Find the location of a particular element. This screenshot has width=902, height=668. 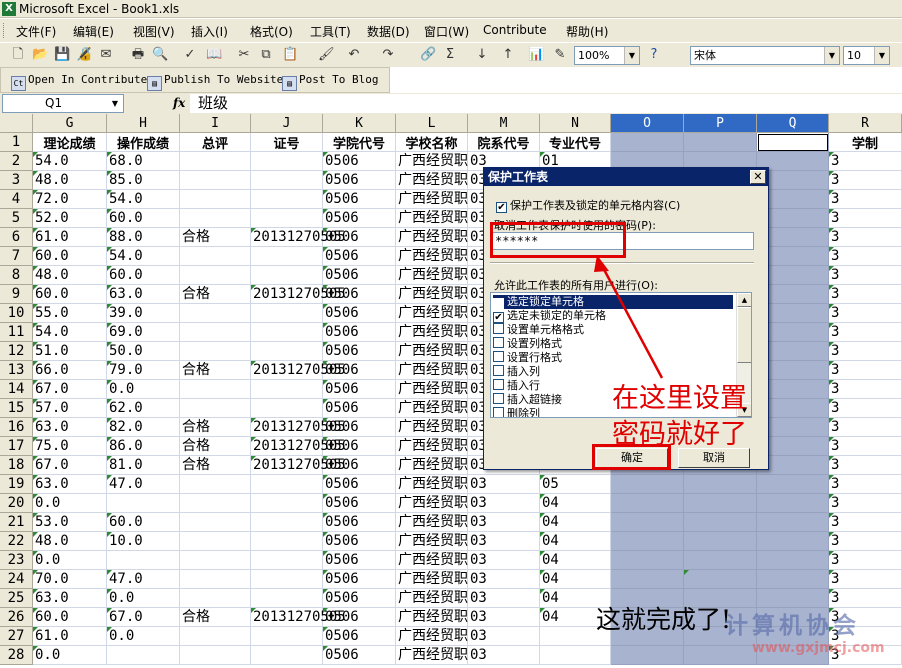

table-cell: 54.0 is located at coordinates (70, 161).